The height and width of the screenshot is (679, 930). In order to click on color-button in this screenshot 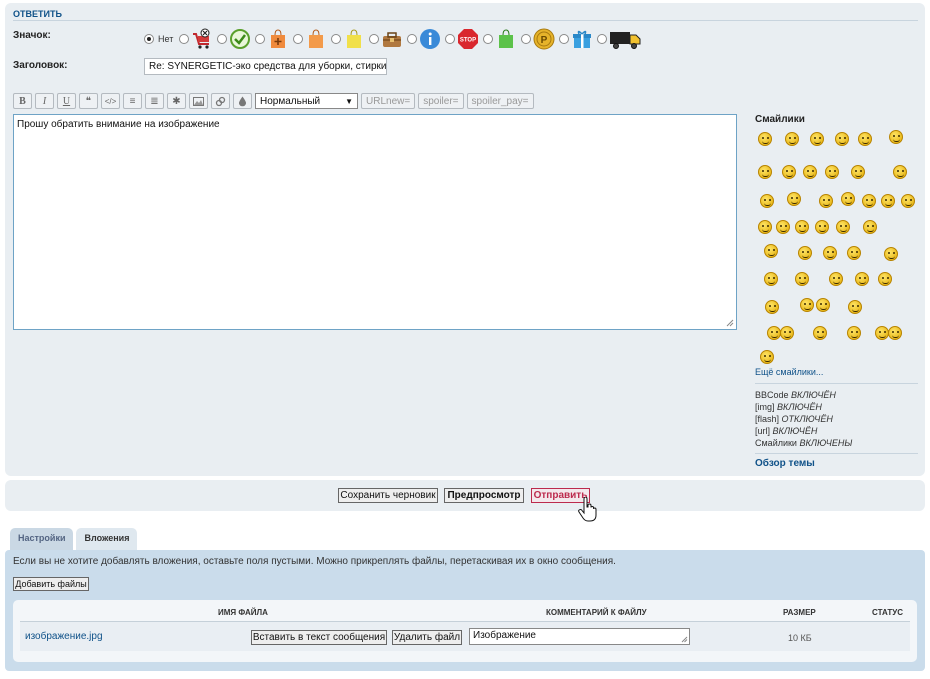, I will do `click(242, 101)`.